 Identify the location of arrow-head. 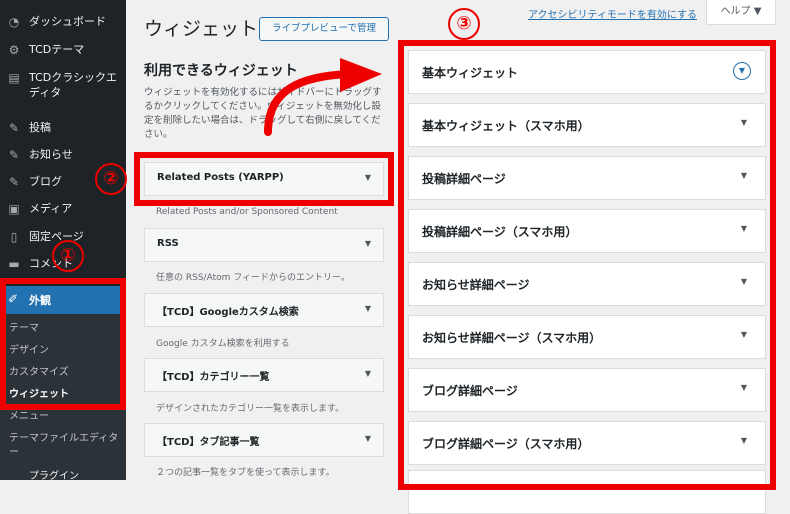
(361, 75).